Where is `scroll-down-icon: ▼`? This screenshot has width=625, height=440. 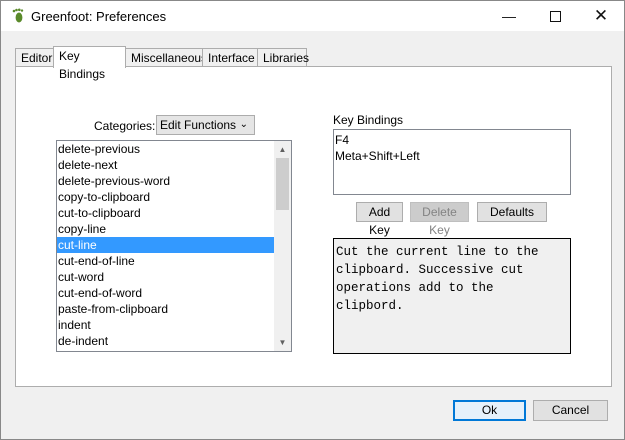
scroll-down-icon: ▼ is located at coordinates (282, 342).